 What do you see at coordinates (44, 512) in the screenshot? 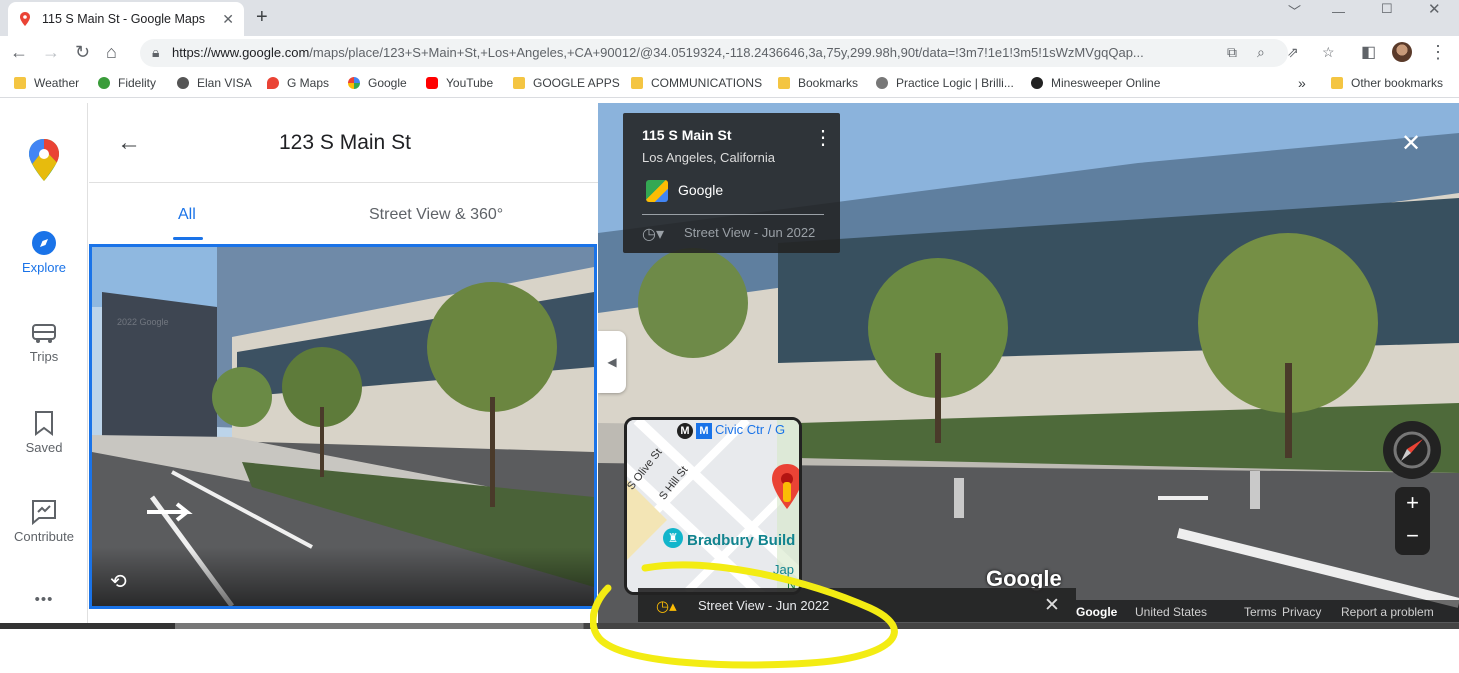
I see `contribute-icon` at bounding box center [44, 512].